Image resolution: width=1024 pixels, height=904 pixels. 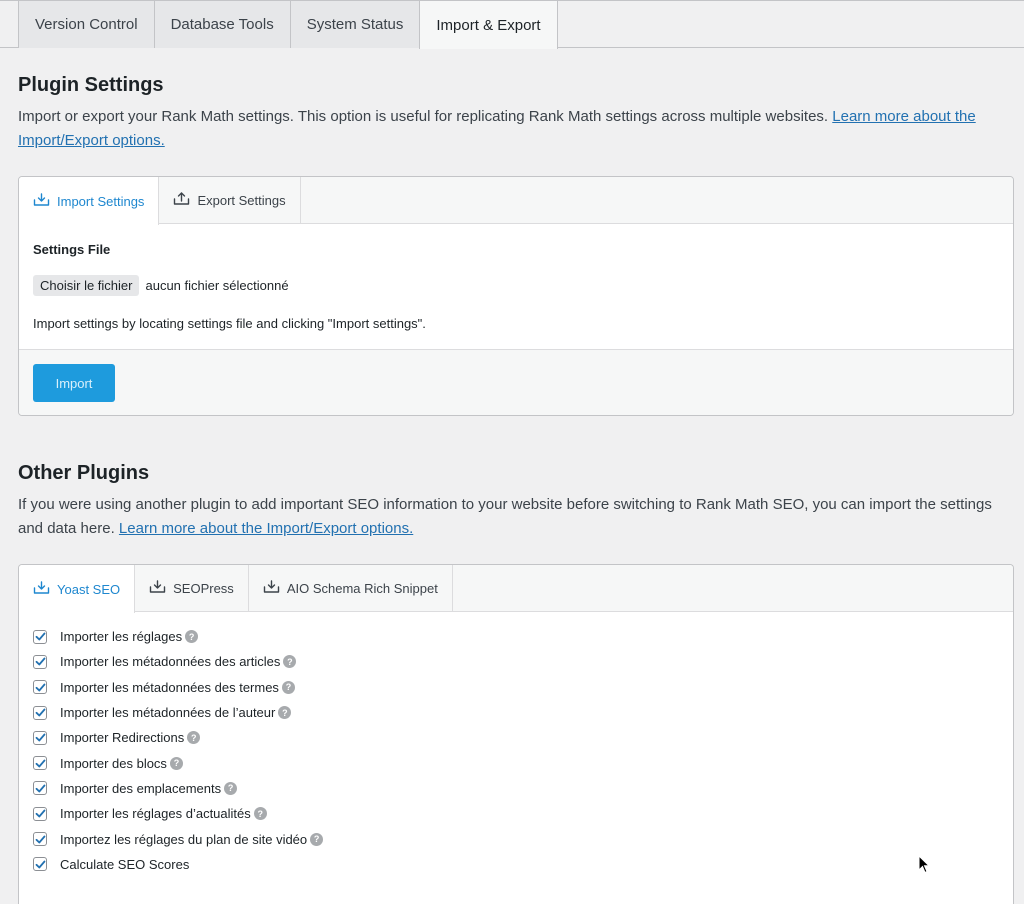 I want to click on option-label: Importer les métadonnées des termes, so click(x=169, y=687).